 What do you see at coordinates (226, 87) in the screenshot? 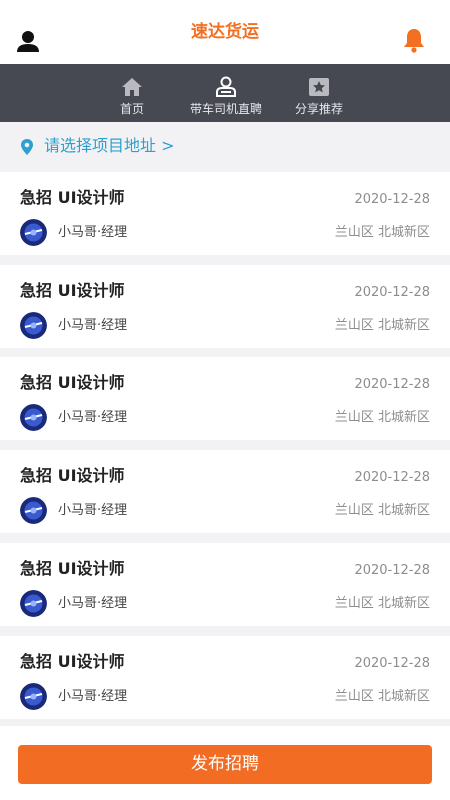
I see `driver-icon` at bounding box center [226, 87].